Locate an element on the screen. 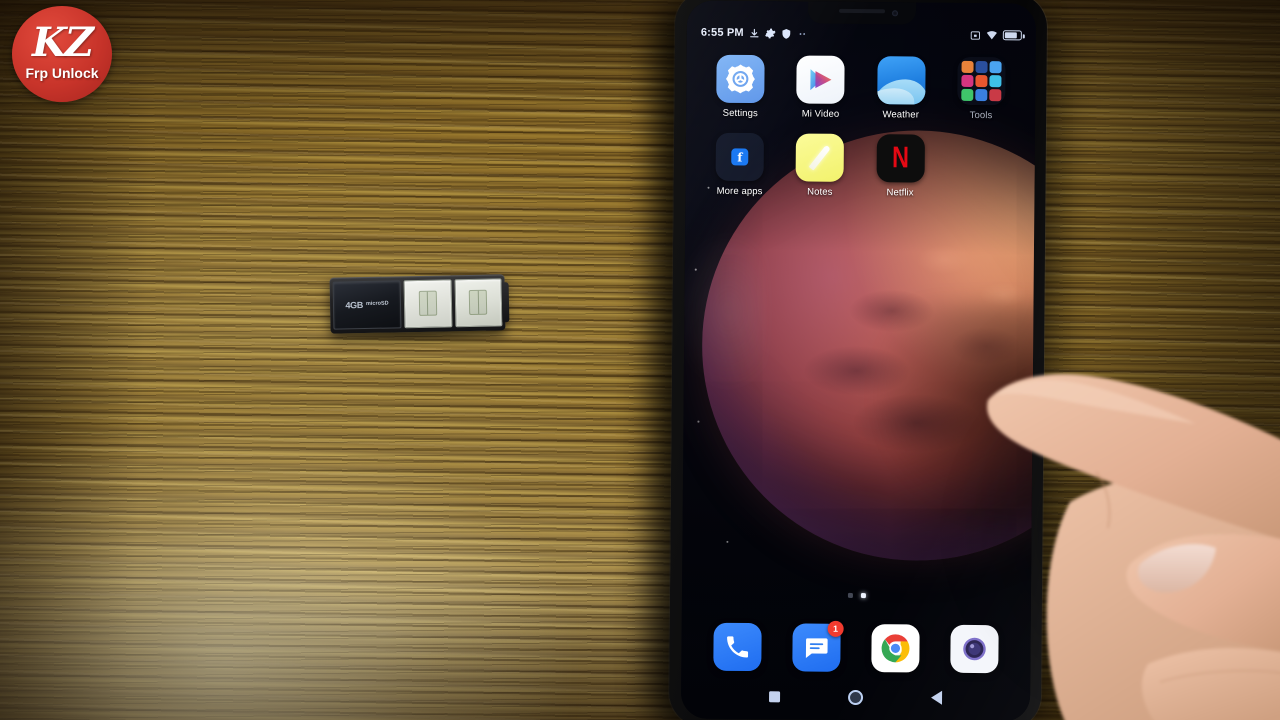 Image resolution: width=1280 pixels, height=720 pixels. earpiece-speaker is located at coordinates (861, 11).